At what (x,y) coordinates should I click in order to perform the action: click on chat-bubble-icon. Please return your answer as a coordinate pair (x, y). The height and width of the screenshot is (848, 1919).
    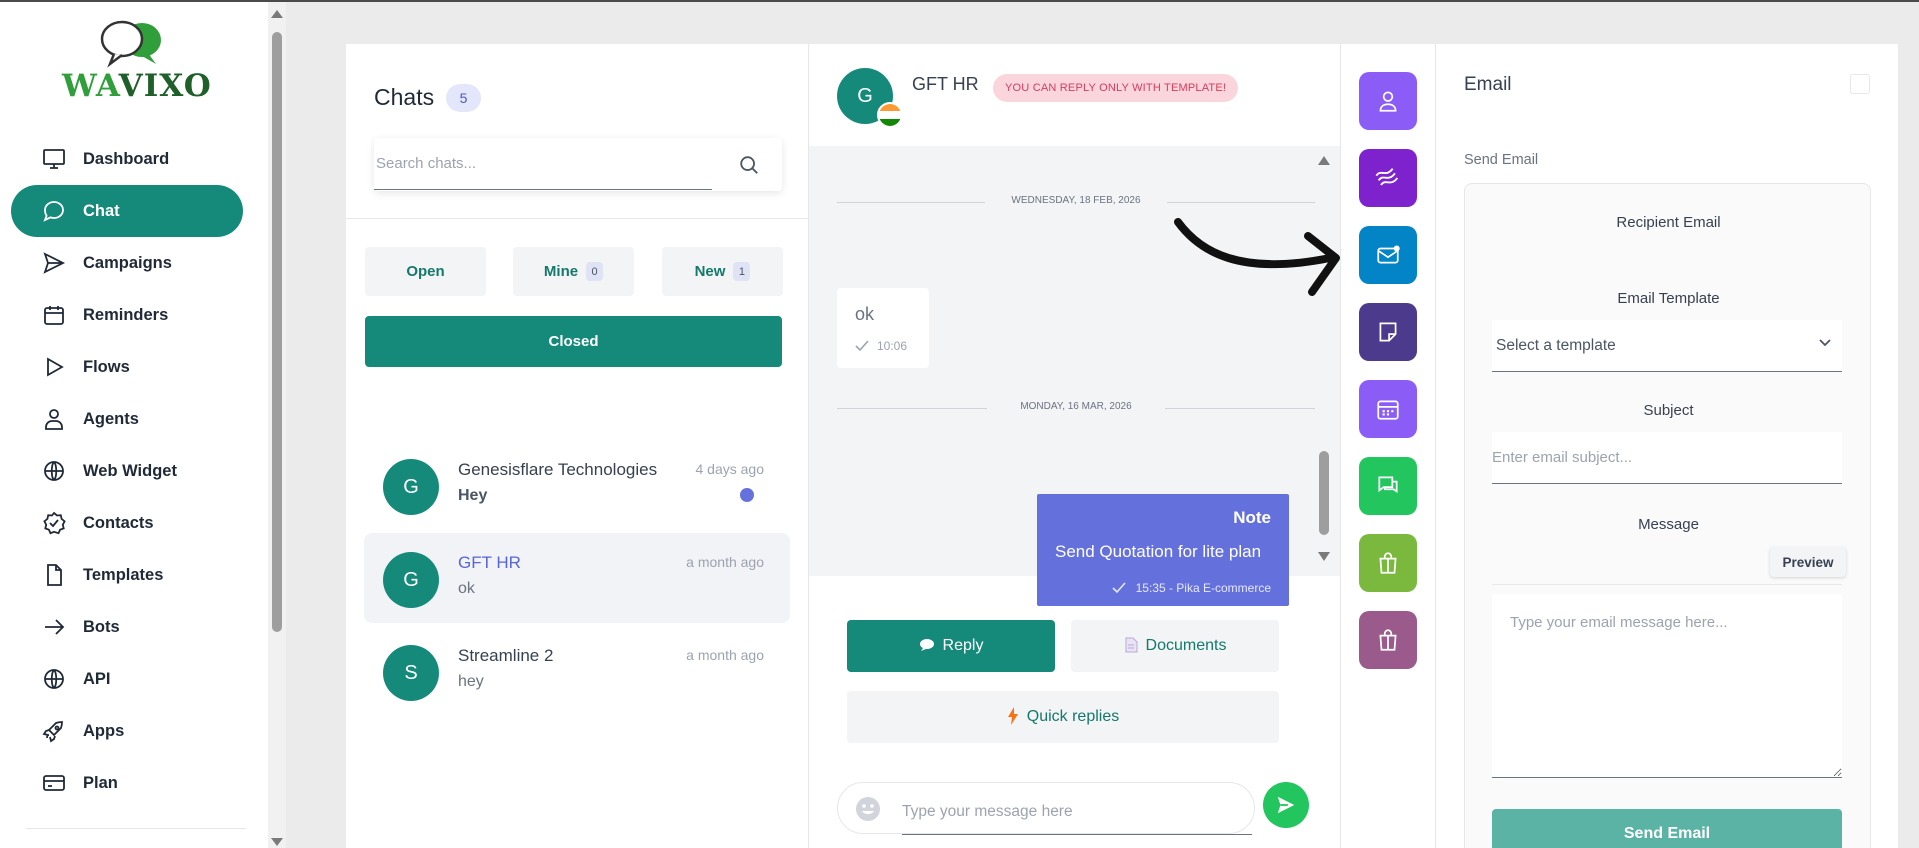
    Looking at the image, I should click on (54, 211).